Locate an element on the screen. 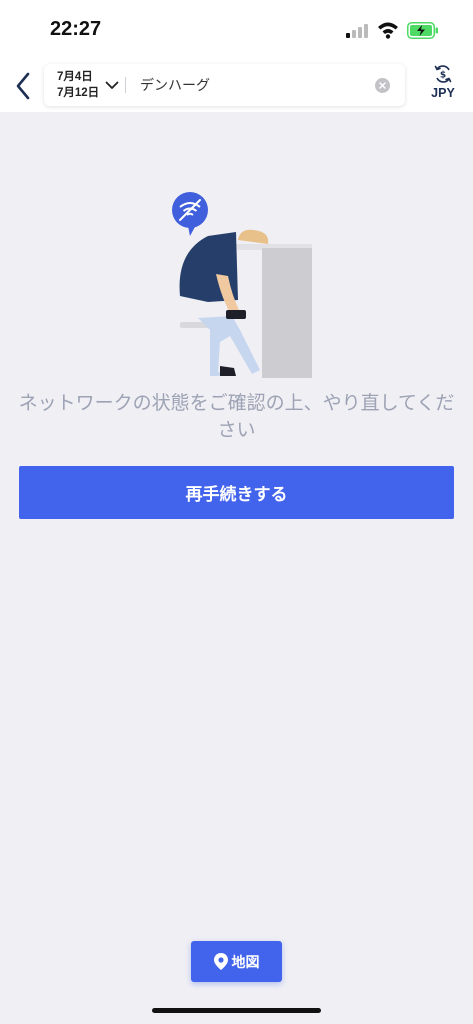 Image resolution: width=473 pixels, height=1024 pixels. search-summary: 7月4日 7月12日 デンハーグ is located at coordinates (224, 85).